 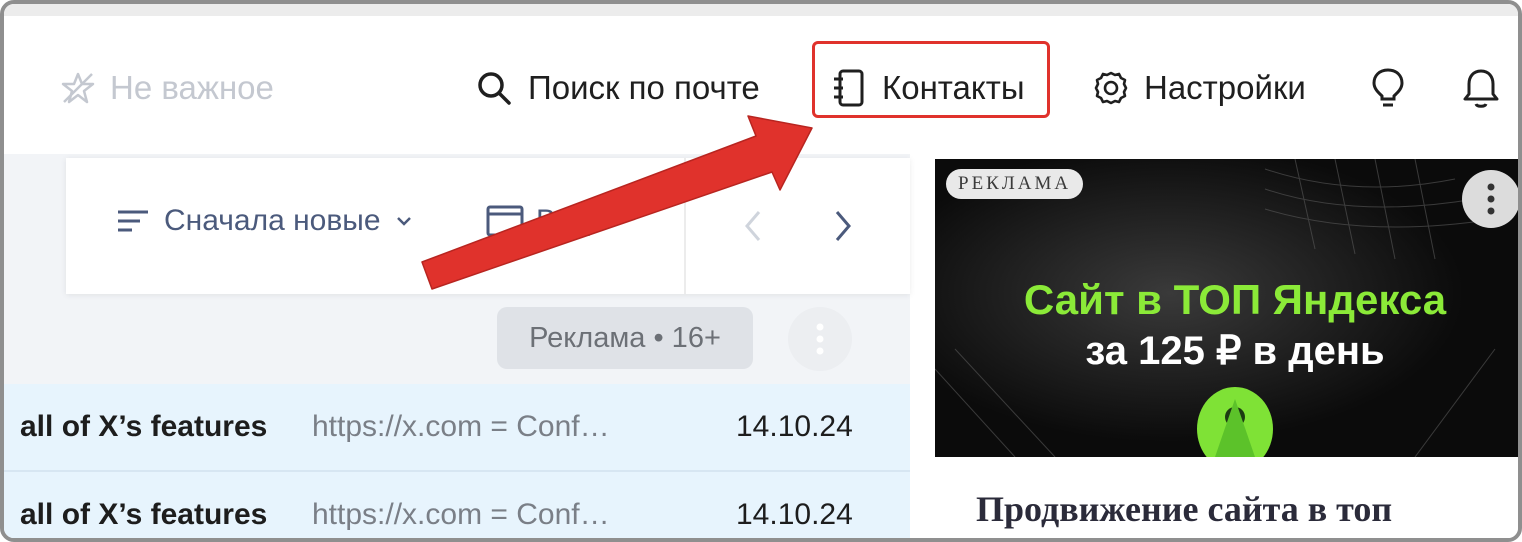 What do you see at coordinates (644, 87) in the screenshot?
I see `search-mail-label: Поиск по почте` at bounding box center [644, 87].